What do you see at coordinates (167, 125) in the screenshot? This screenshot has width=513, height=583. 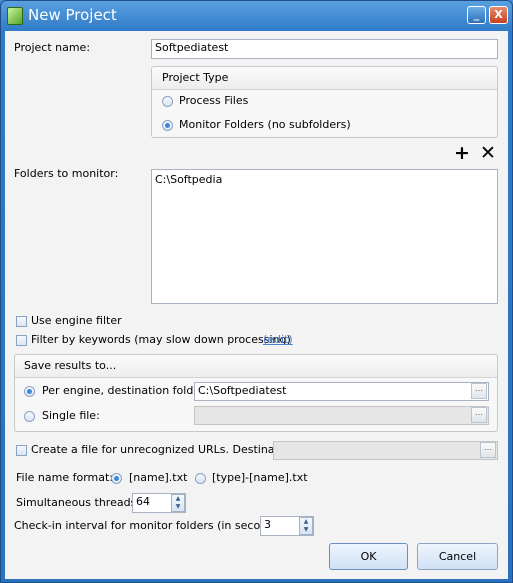 I see `monitor-folders-radio` at bounding box center [167, 125].